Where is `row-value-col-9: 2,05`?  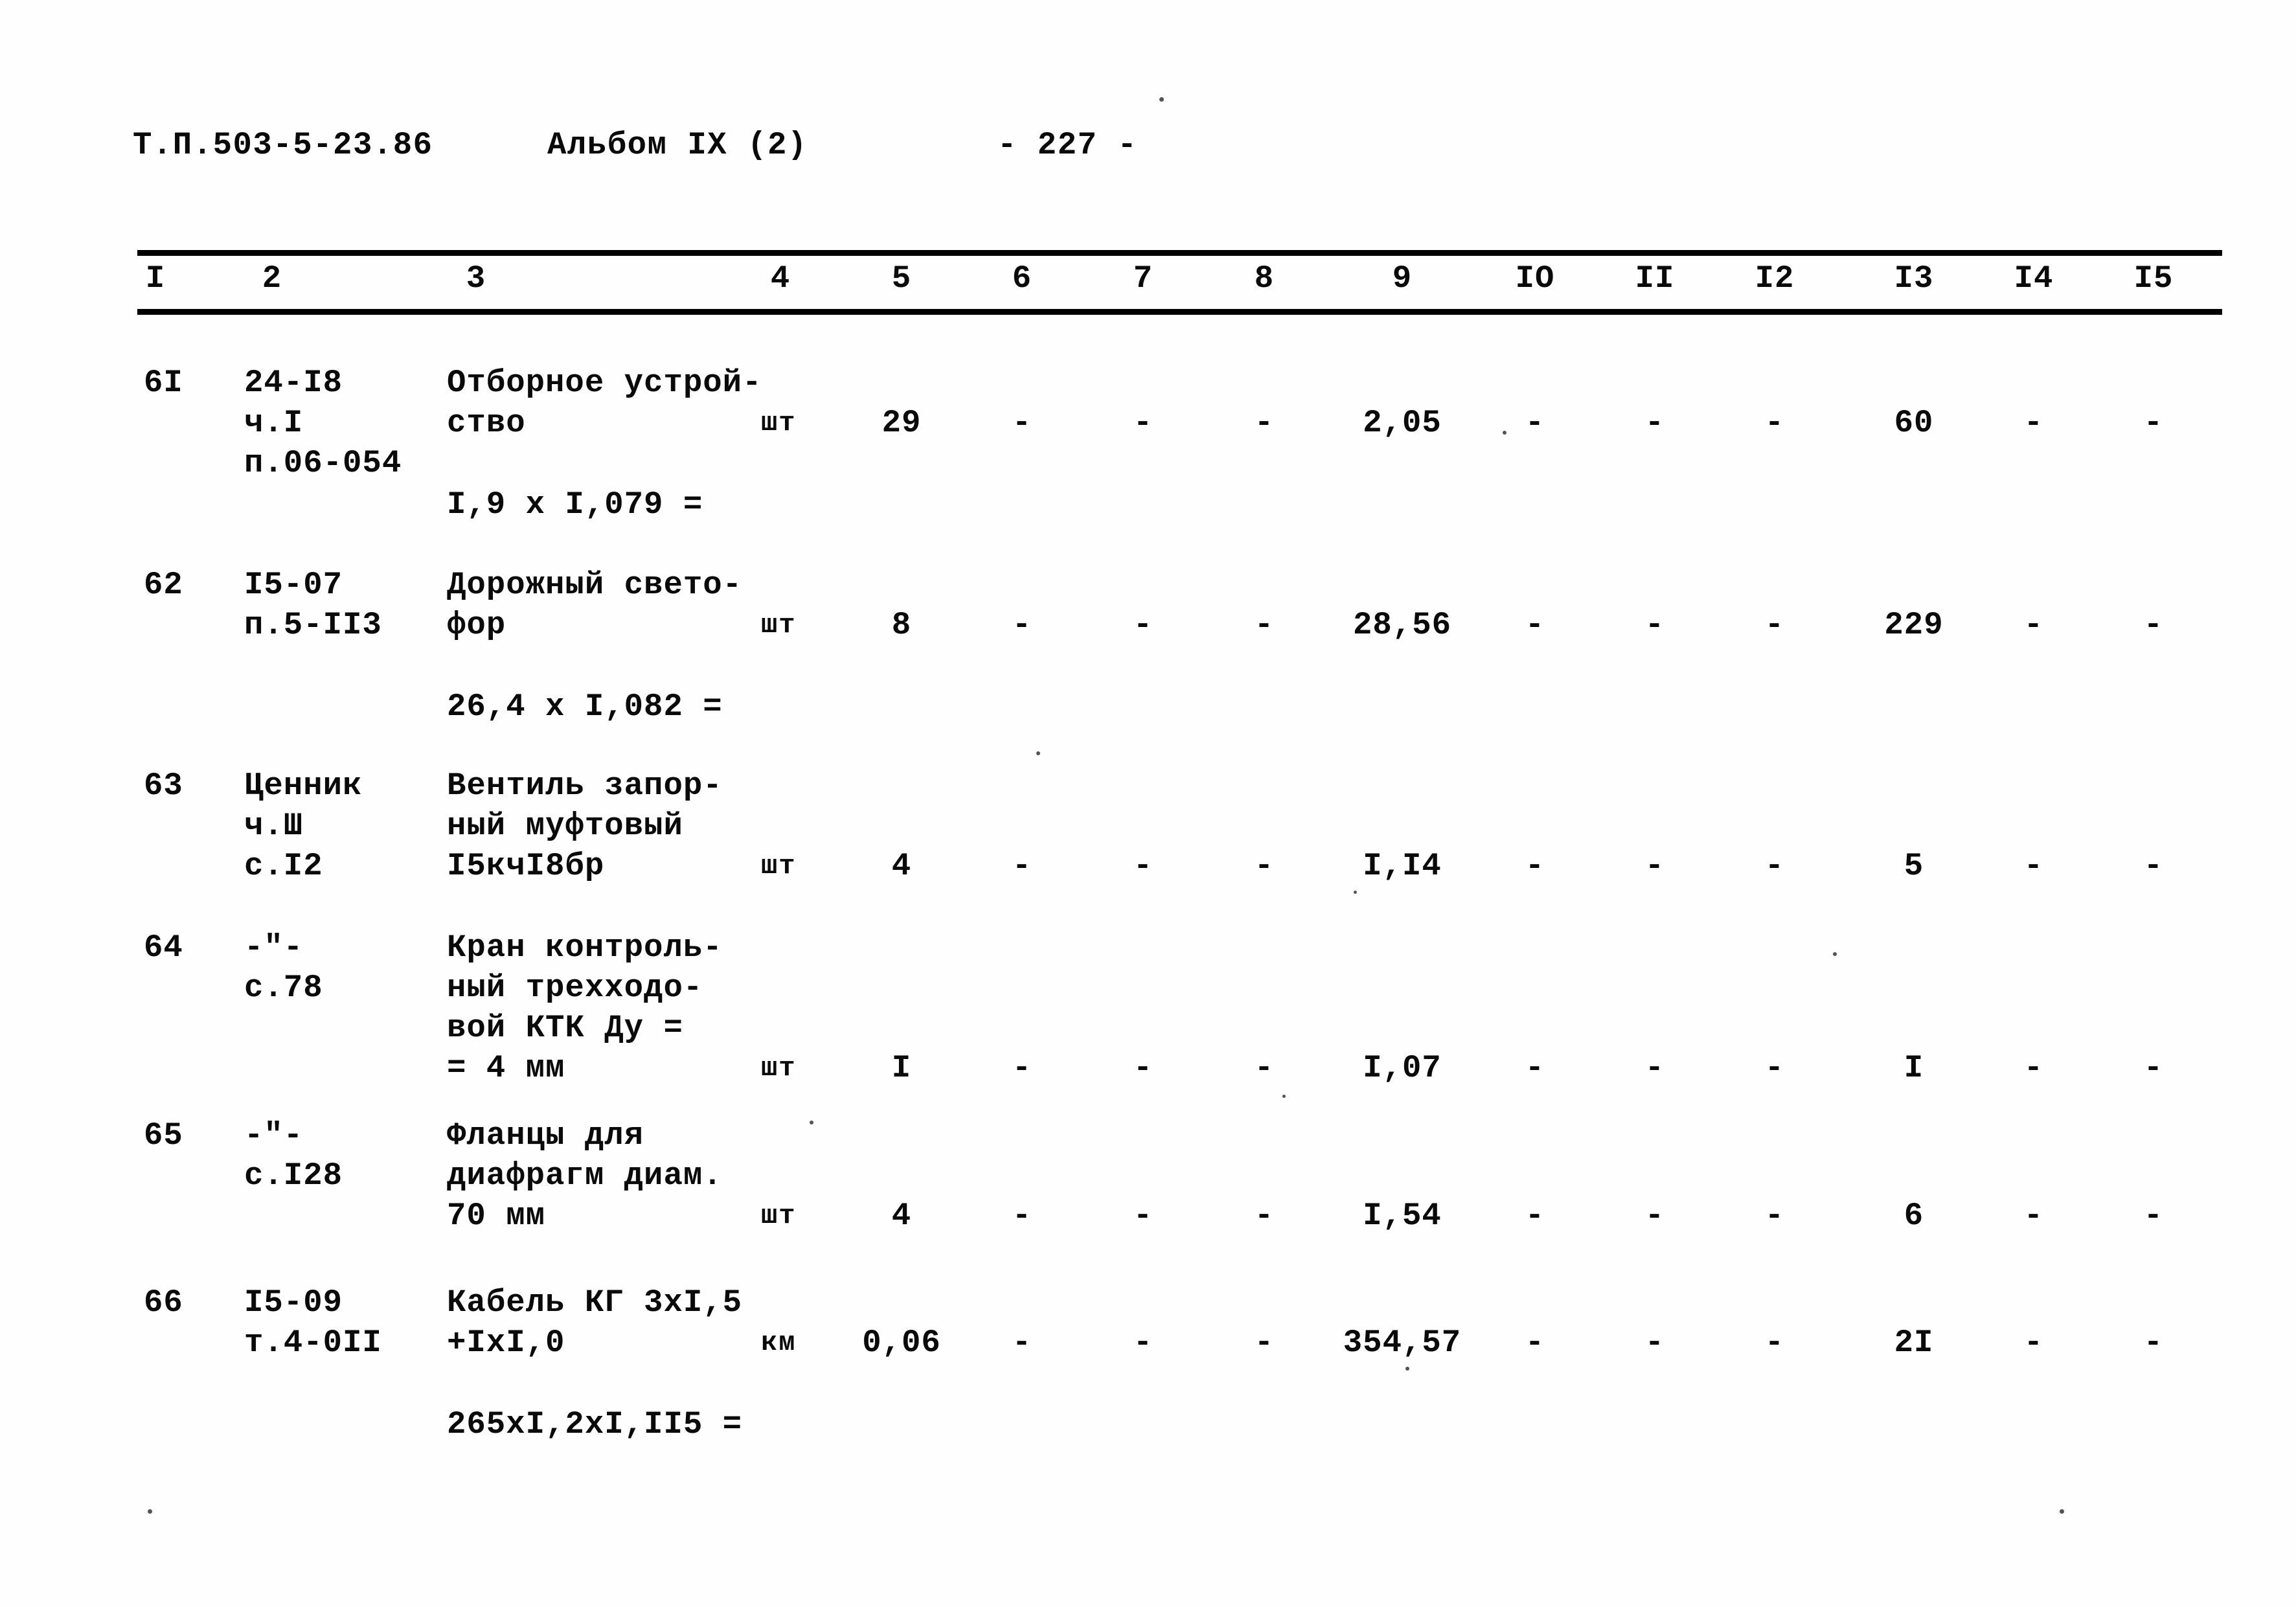 row-value-col-9: 2,05 is located at coordinates (1402, 423).